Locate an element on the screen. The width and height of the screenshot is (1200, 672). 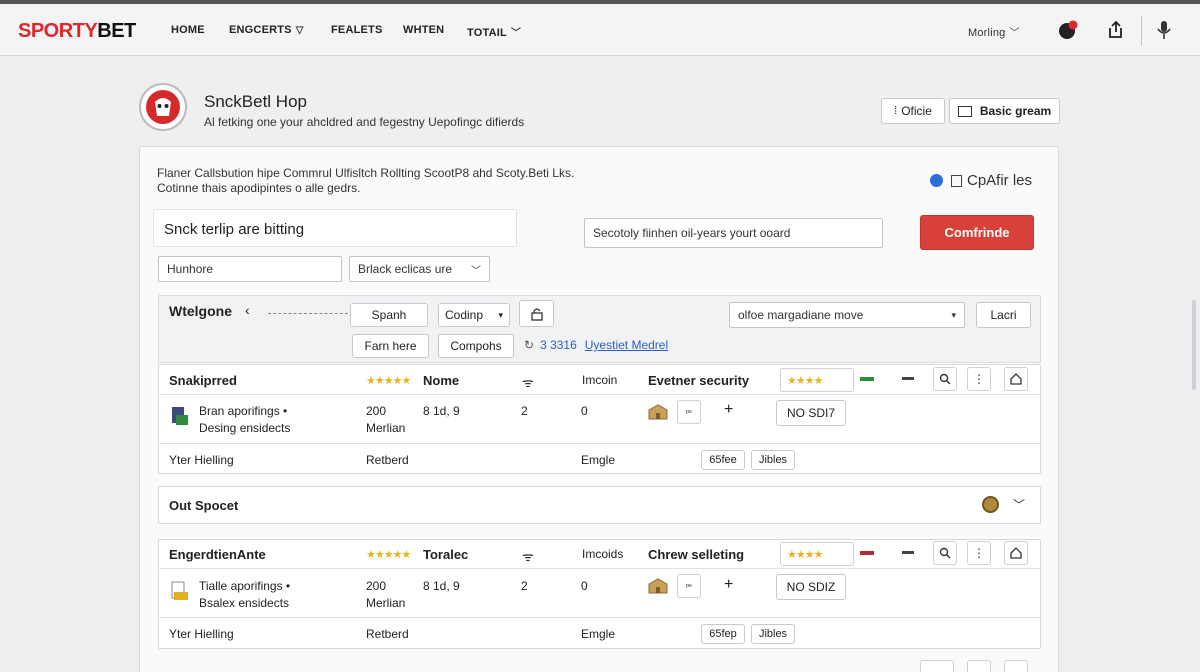
basic-gream-button: Basic gream is located at coordinates (1004, 111).